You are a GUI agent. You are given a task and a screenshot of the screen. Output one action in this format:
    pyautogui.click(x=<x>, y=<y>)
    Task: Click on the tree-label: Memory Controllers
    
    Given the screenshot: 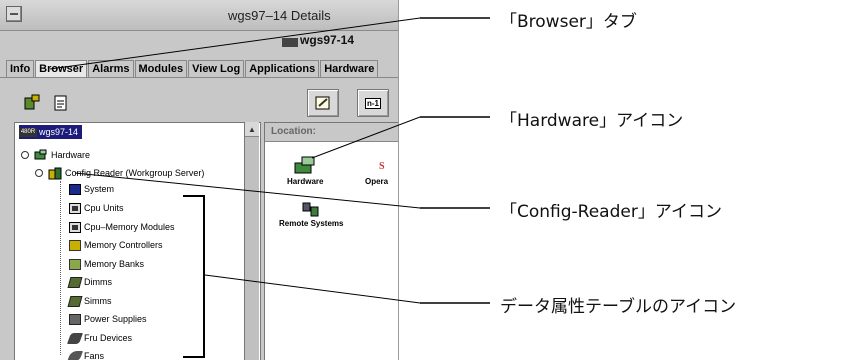 What is the action you would take?
    pyautogui.click(x=123, y=245)
    